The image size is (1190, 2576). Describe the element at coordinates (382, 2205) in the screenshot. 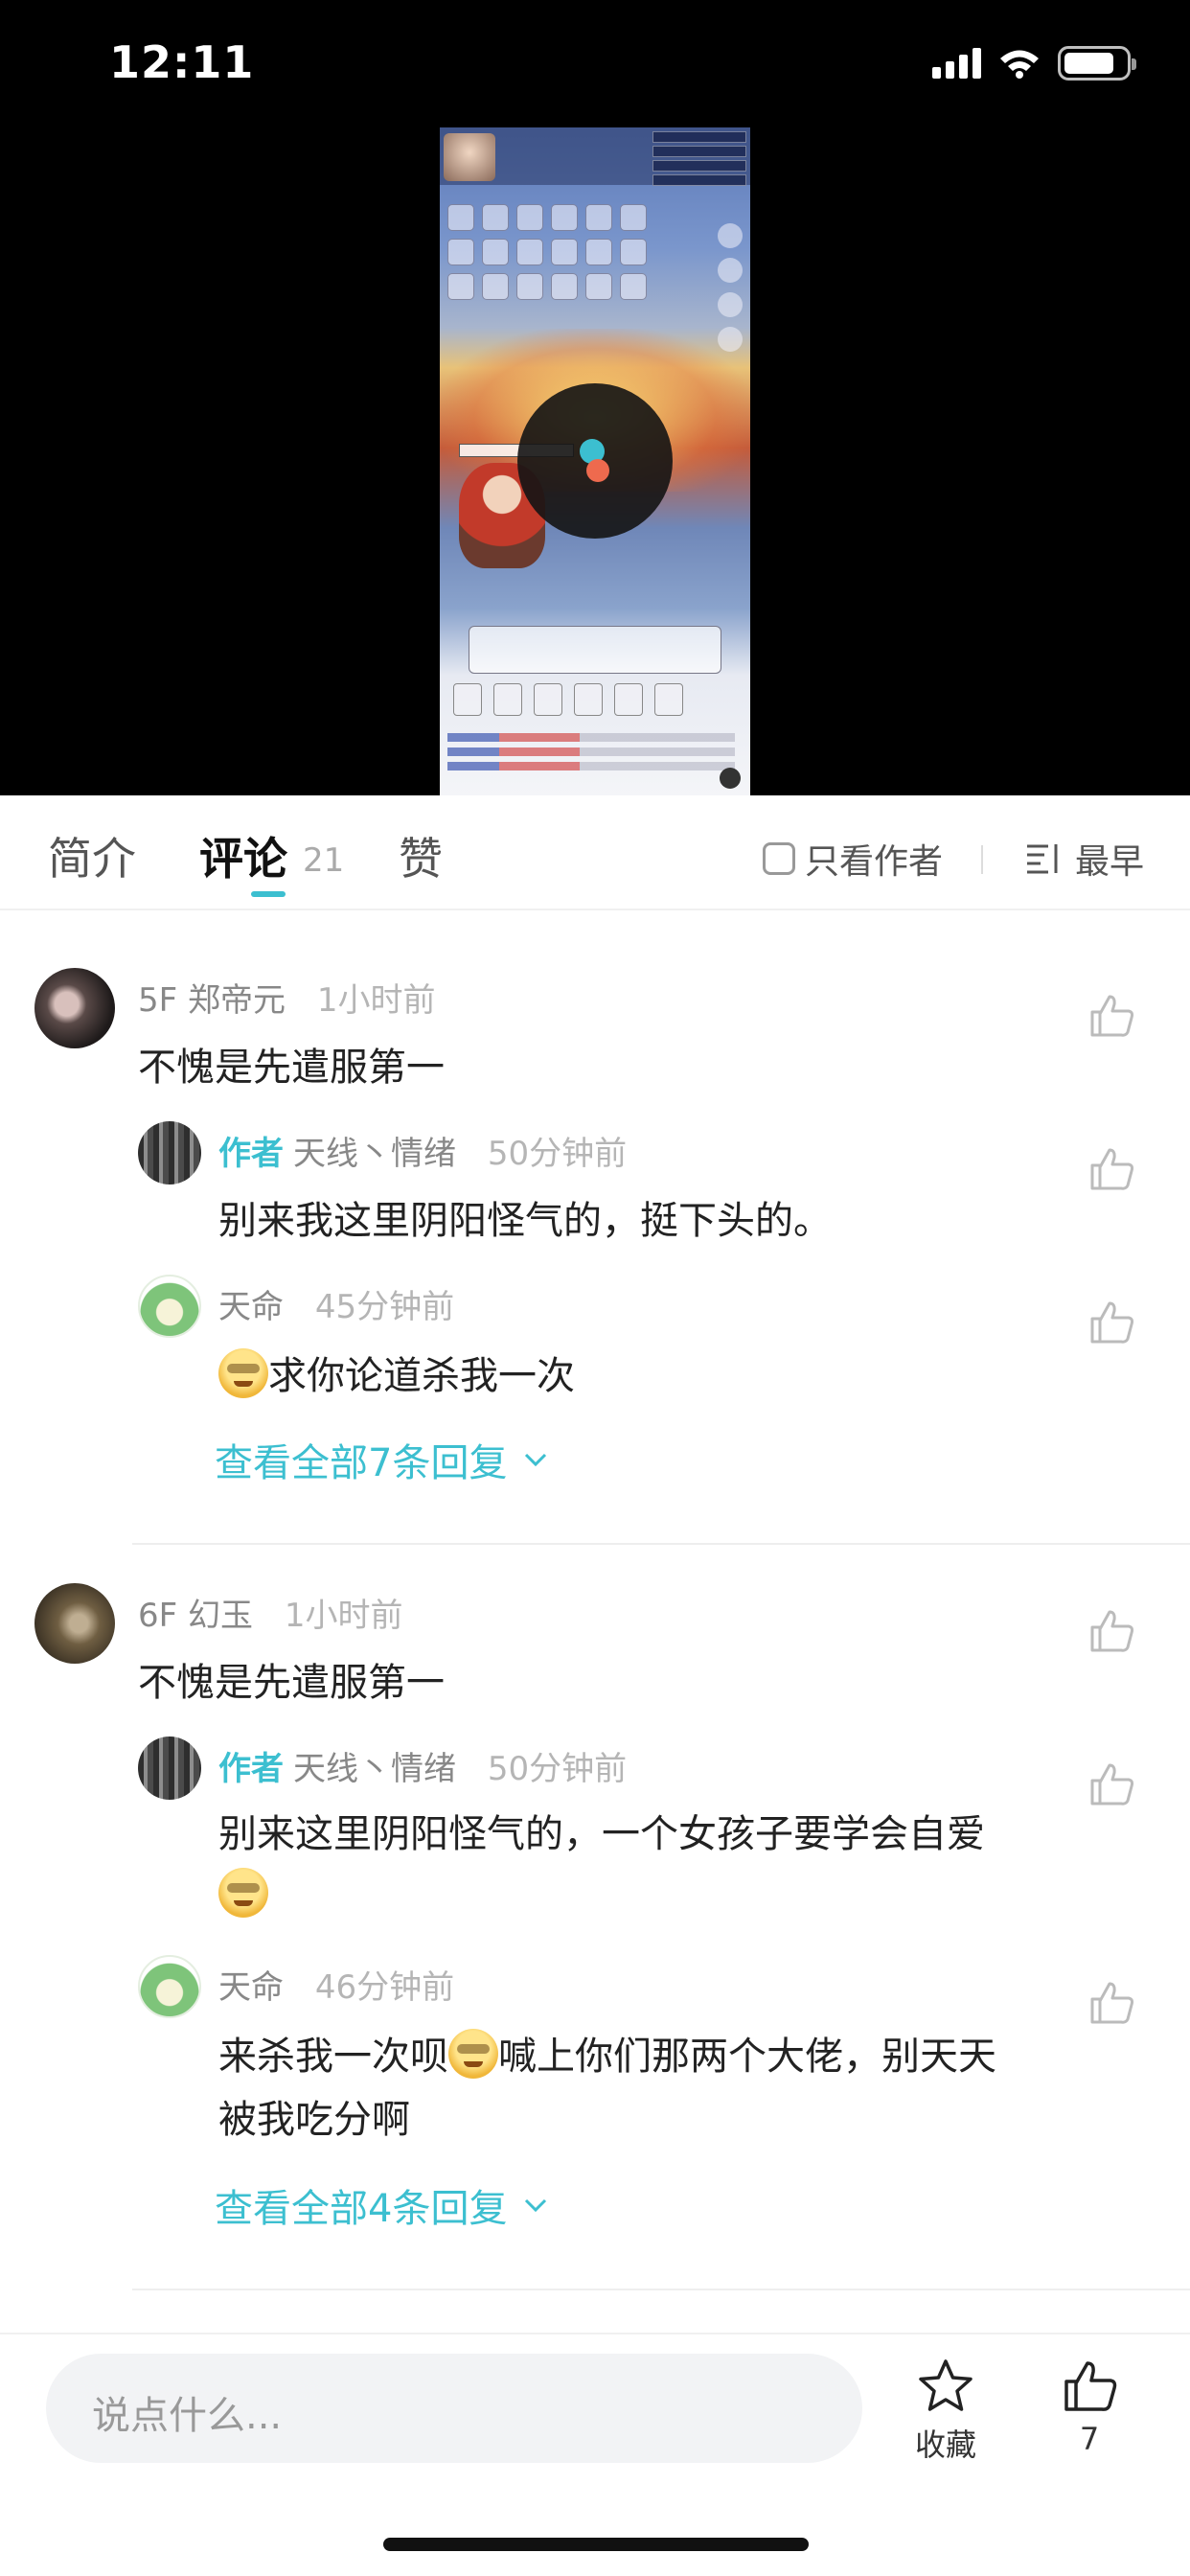

I see `view-all-replies-button: 查看全部4条回复` at that location.